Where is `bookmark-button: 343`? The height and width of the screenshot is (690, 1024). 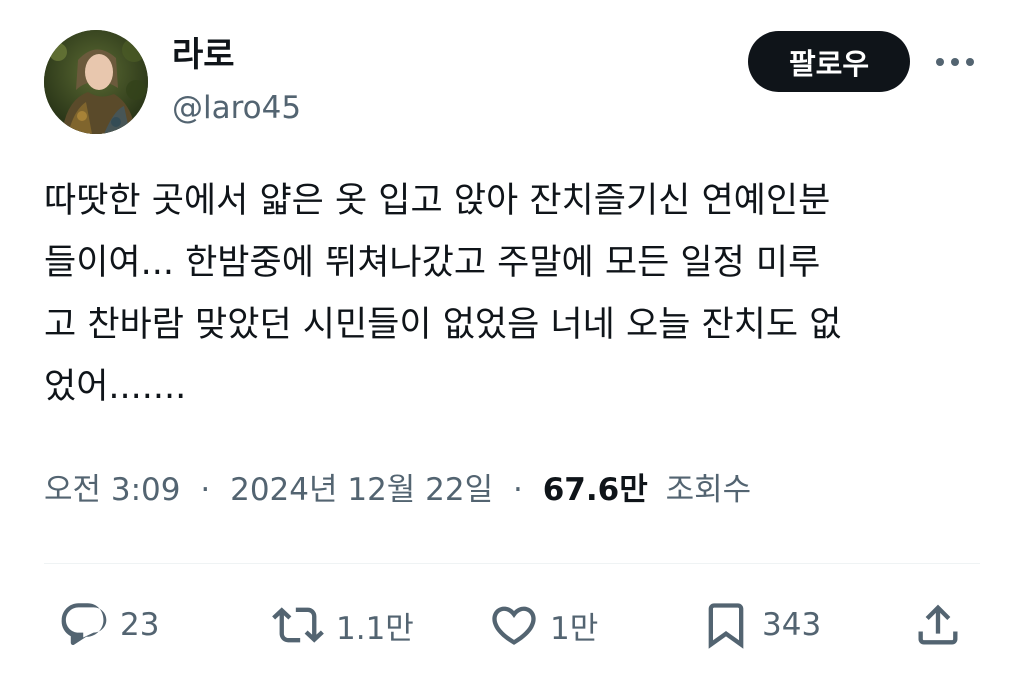
bookmark-button: 343 is located at coordinates (760, 625).